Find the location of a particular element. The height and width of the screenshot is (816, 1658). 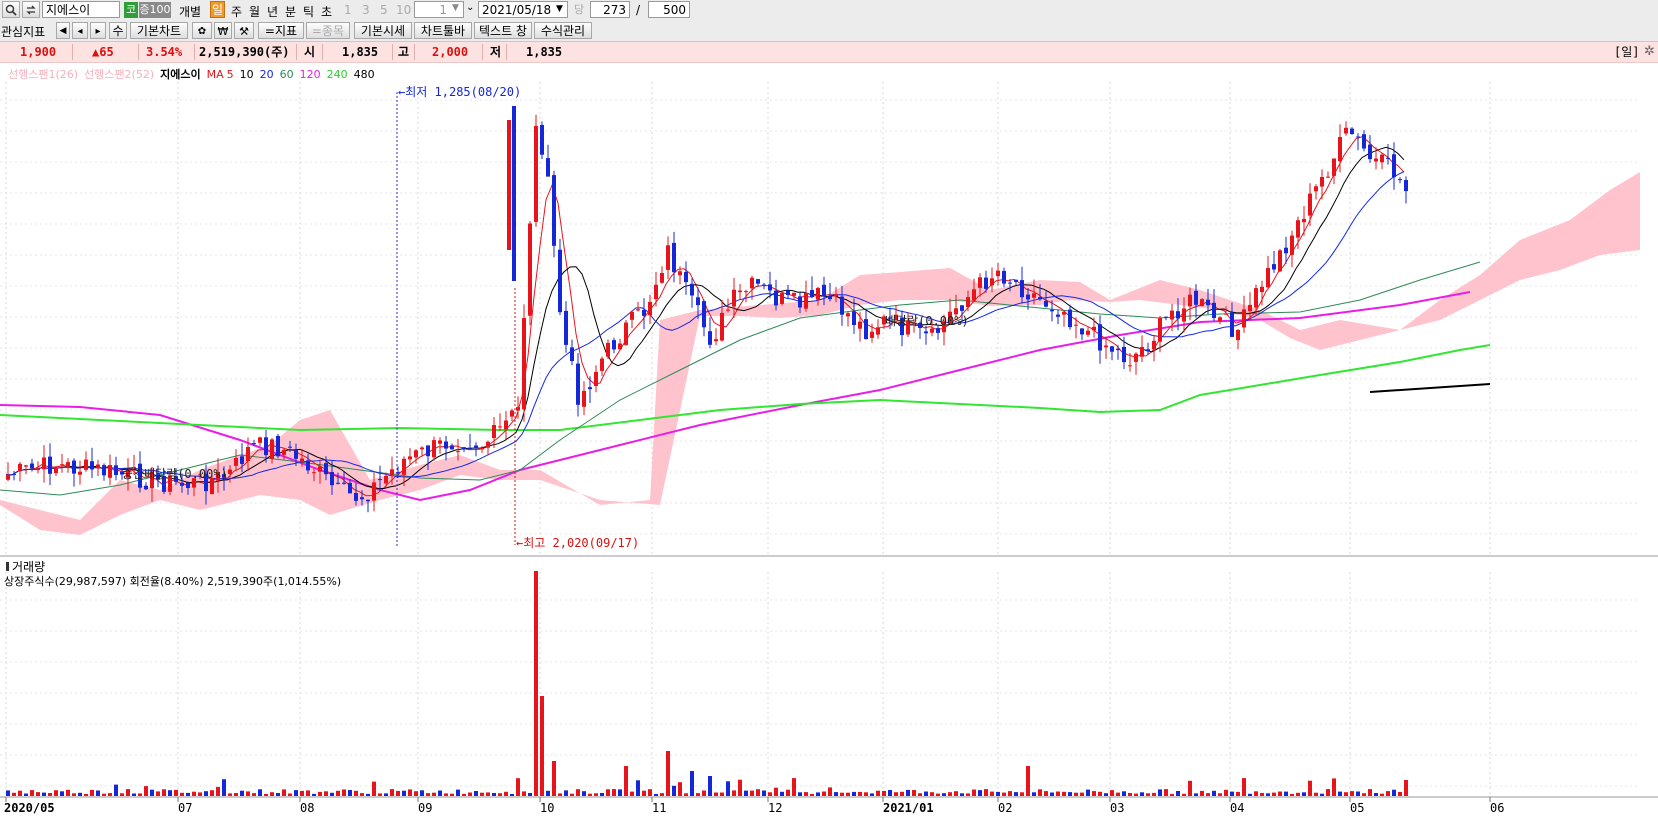

interval-1-button: 1 is located at coordinates (348, 10).